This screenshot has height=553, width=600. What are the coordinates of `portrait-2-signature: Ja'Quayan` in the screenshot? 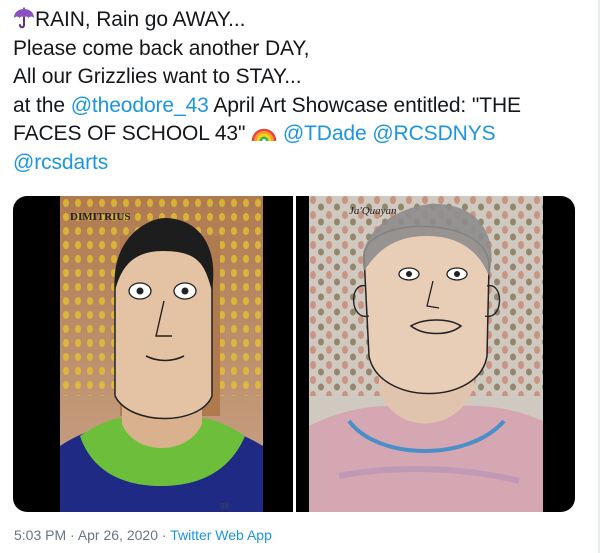 It's located at (373, 211).